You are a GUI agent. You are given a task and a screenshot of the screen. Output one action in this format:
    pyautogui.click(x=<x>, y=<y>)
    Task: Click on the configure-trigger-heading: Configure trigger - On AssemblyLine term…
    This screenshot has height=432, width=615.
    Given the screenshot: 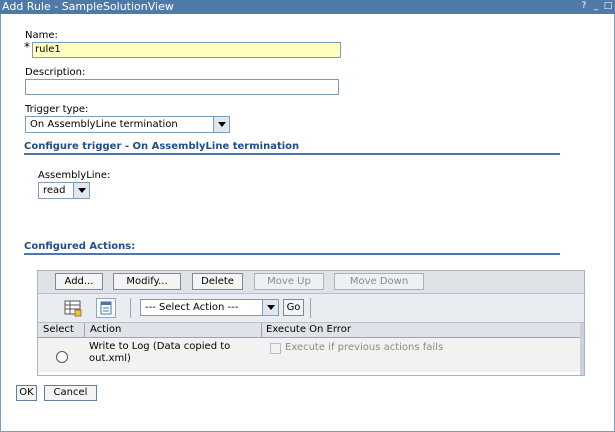 What is the action you would take?
    pyautogui.click(x=162, y=146)
    